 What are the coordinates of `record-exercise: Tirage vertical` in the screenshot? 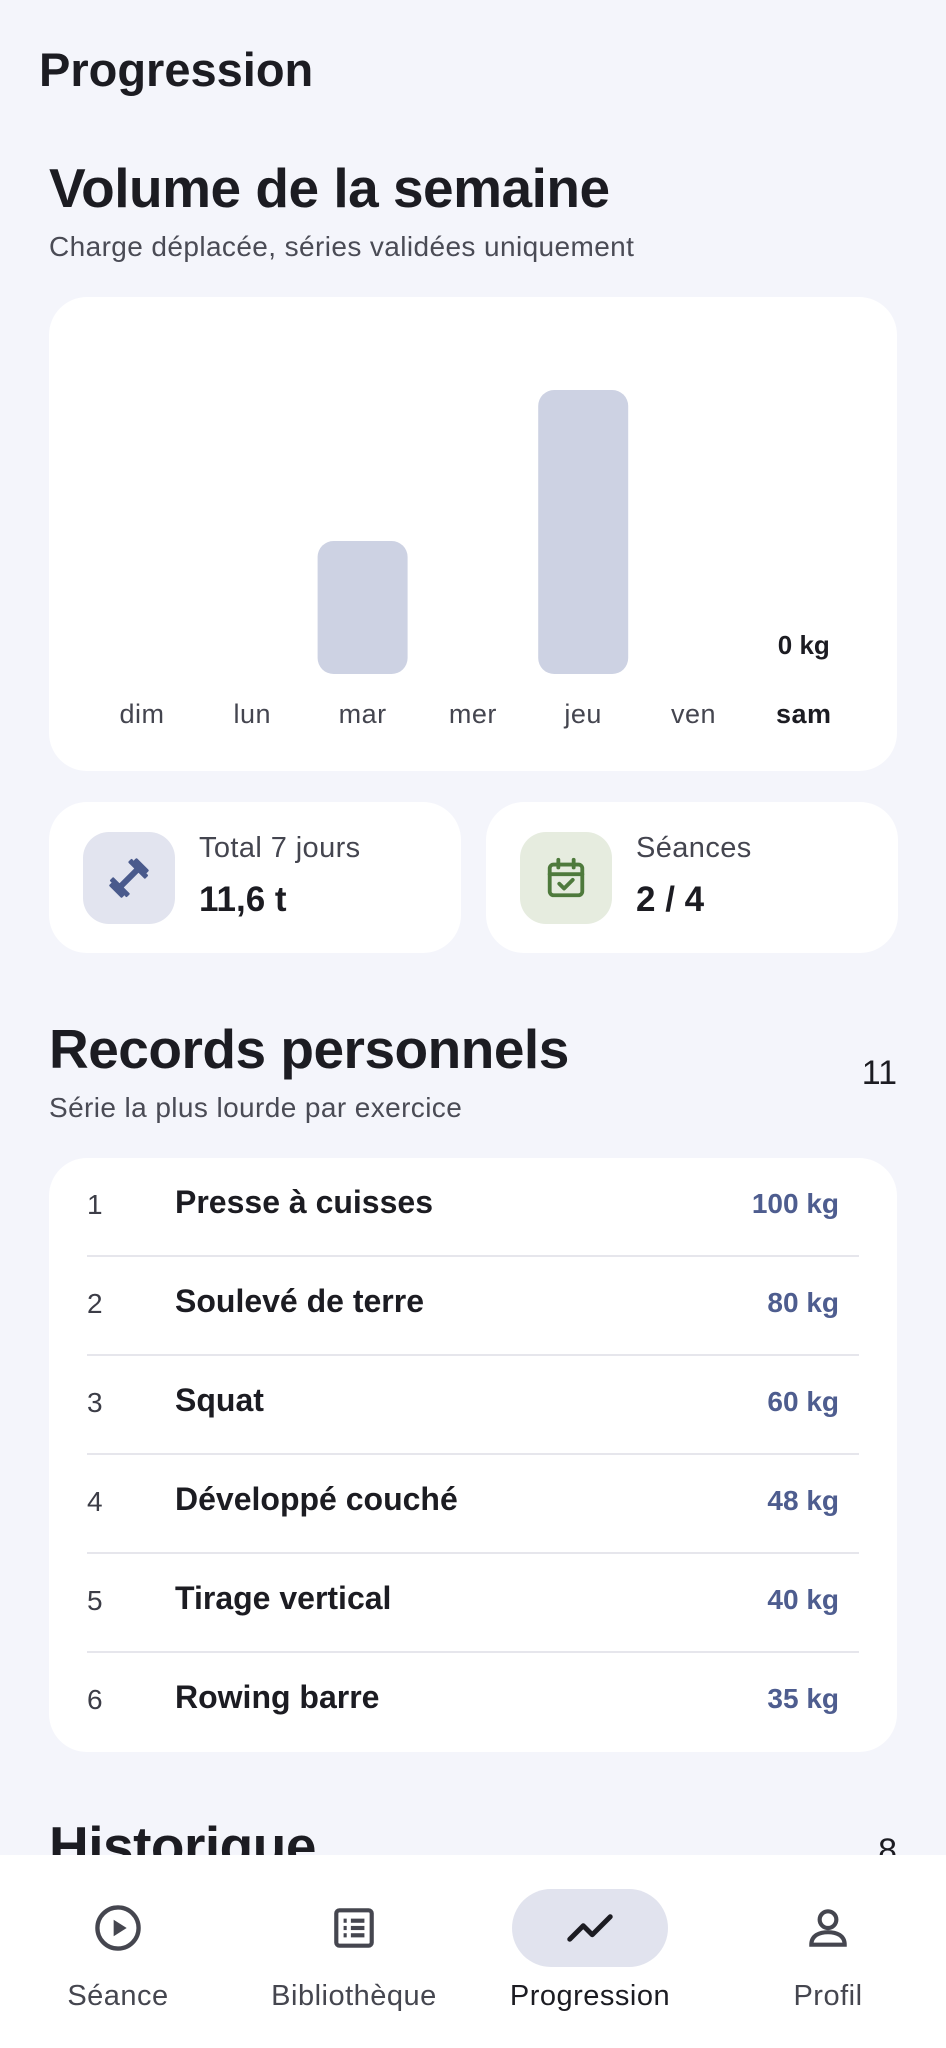 It's located at (283, 1598).